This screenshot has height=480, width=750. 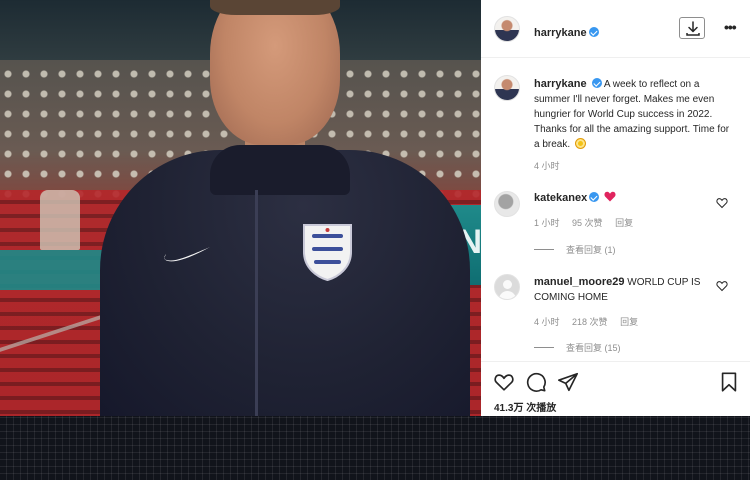 What do you see at coordinates (536, 382) in the screenshot?
I see `comment-icon` at bounding box center [536, 382].